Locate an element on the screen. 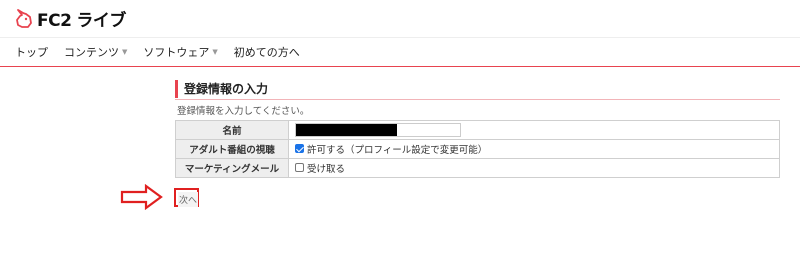 This screenshot has width=800, height=258. section-underline is located at coordinates (477, 99).